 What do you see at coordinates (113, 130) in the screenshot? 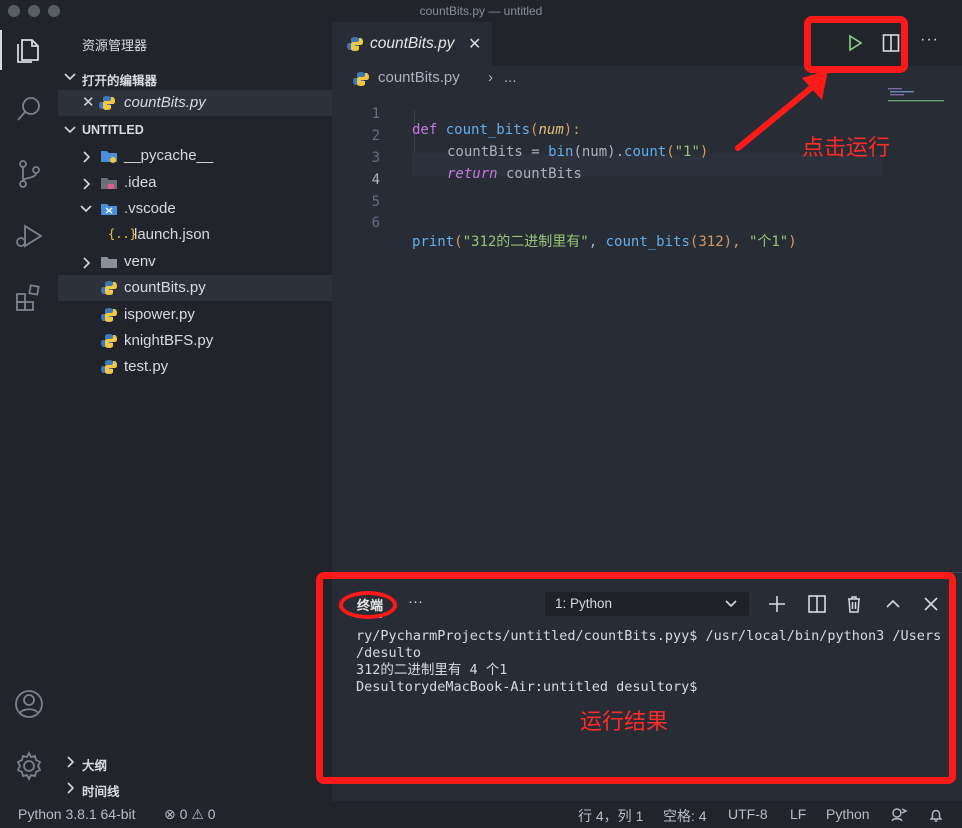
I see `folder-label: UNTITLED` at bounding box center [113, 130].